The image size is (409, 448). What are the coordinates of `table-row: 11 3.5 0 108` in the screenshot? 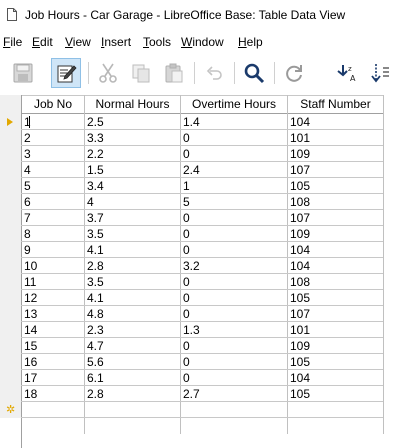 It's located at (191, 282).